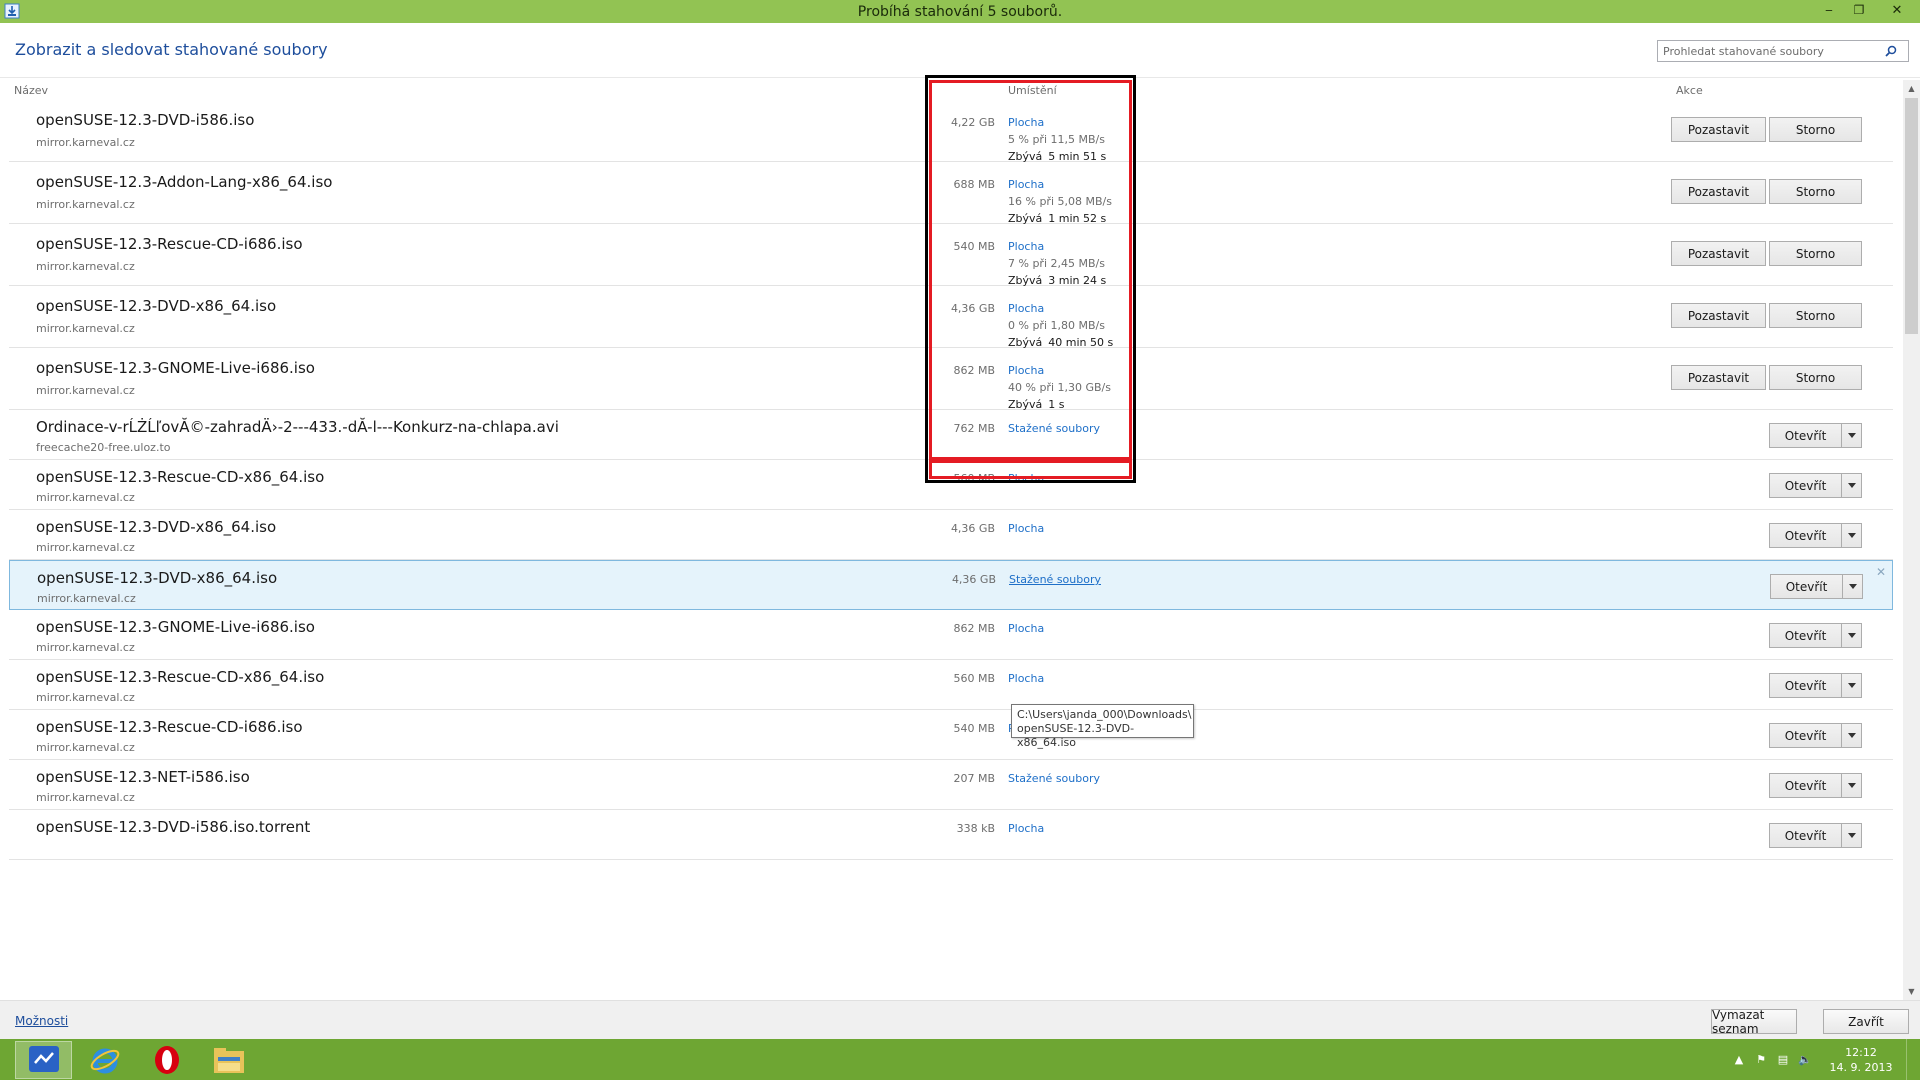  Describe the element at coordinates (1032, 90) in the screenshot. I see `column-header-location: Umístění` at that location.